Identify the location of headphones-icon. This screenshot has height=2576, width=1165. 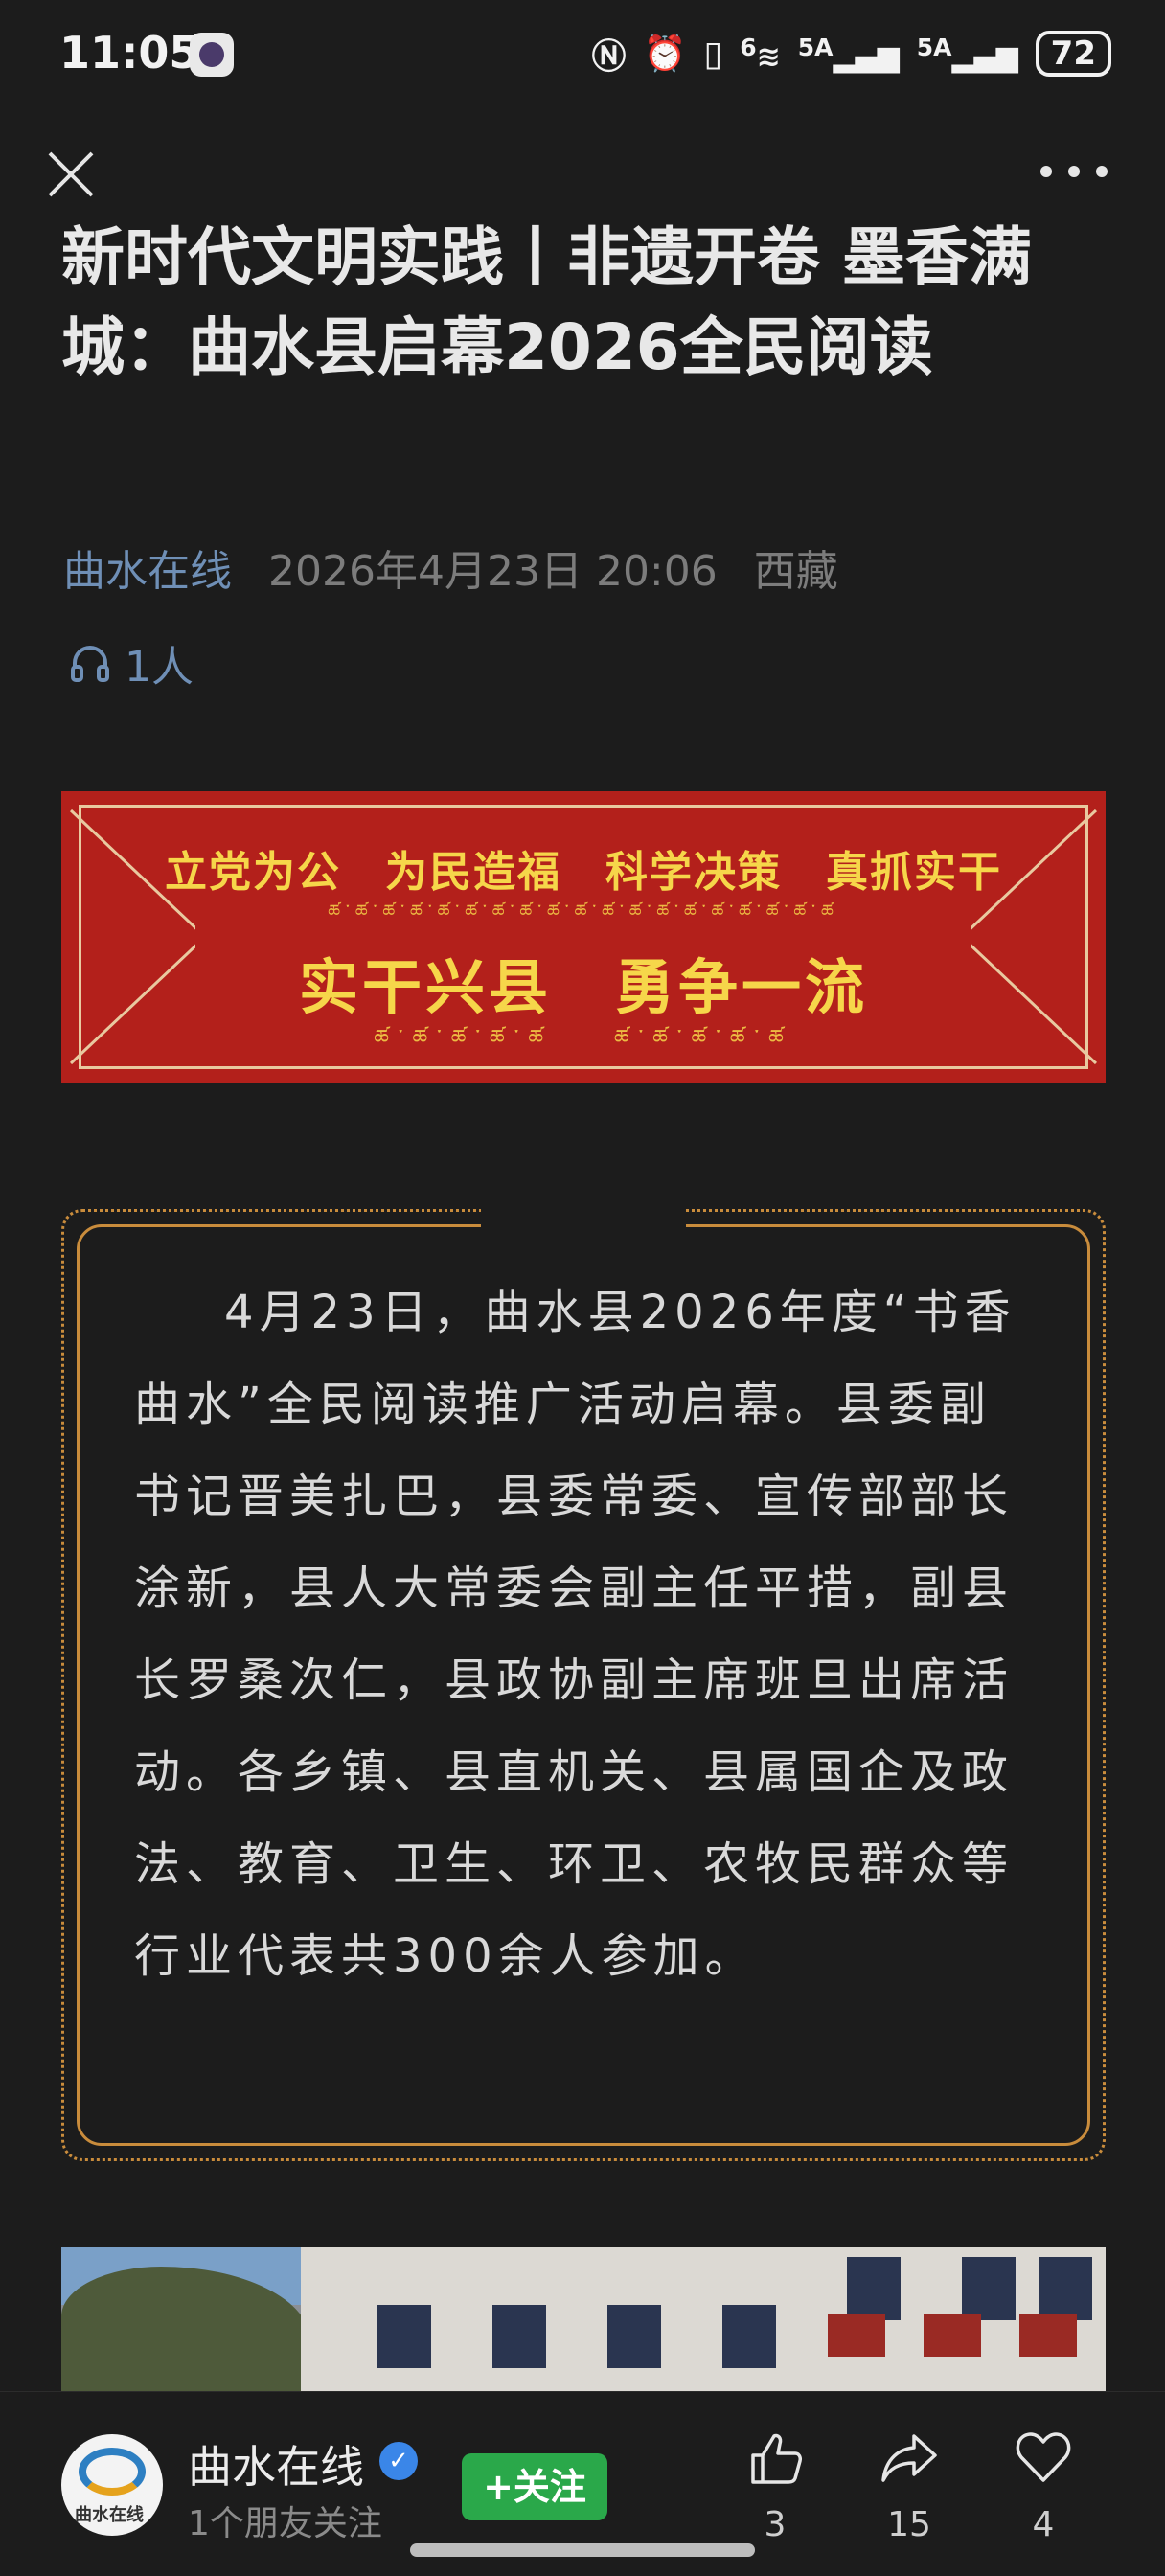
(90, 664).